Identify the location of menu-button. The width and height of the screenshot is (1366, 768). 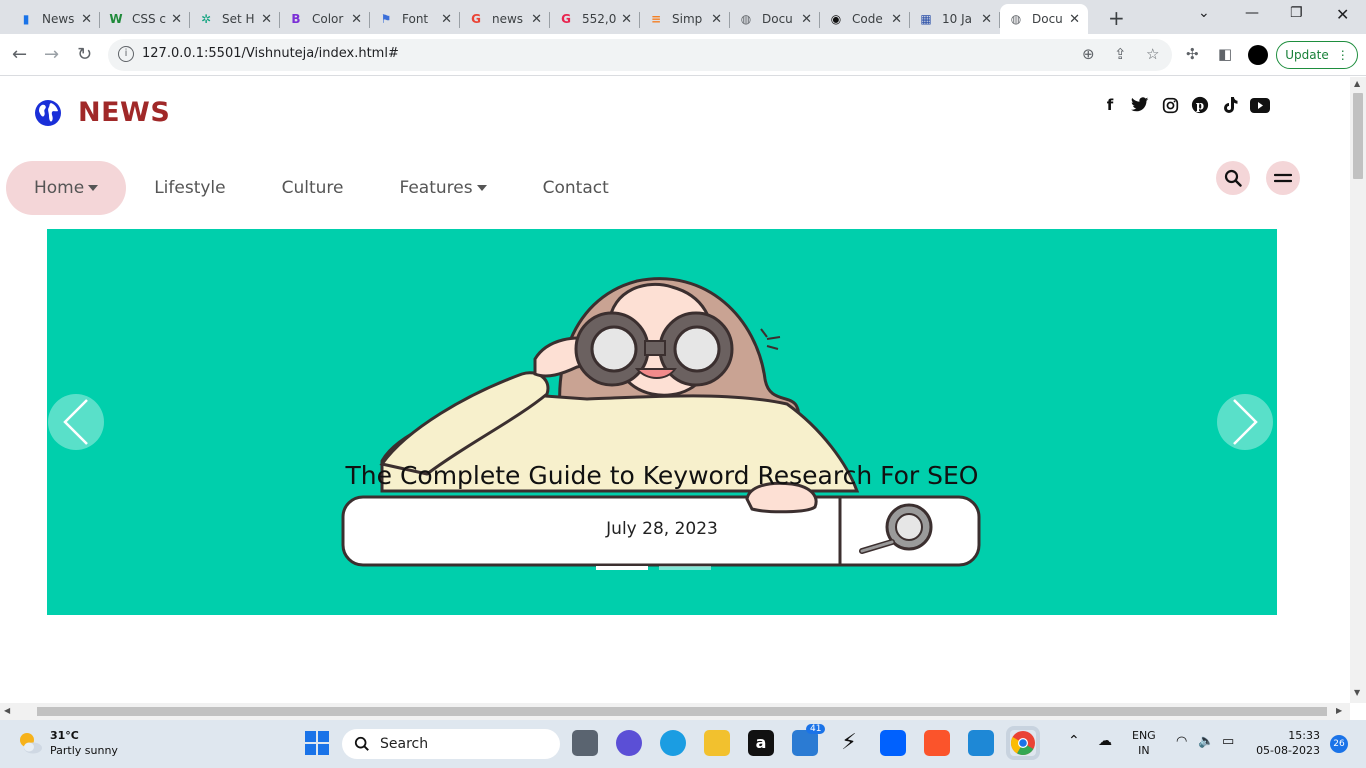
(1283, 178).